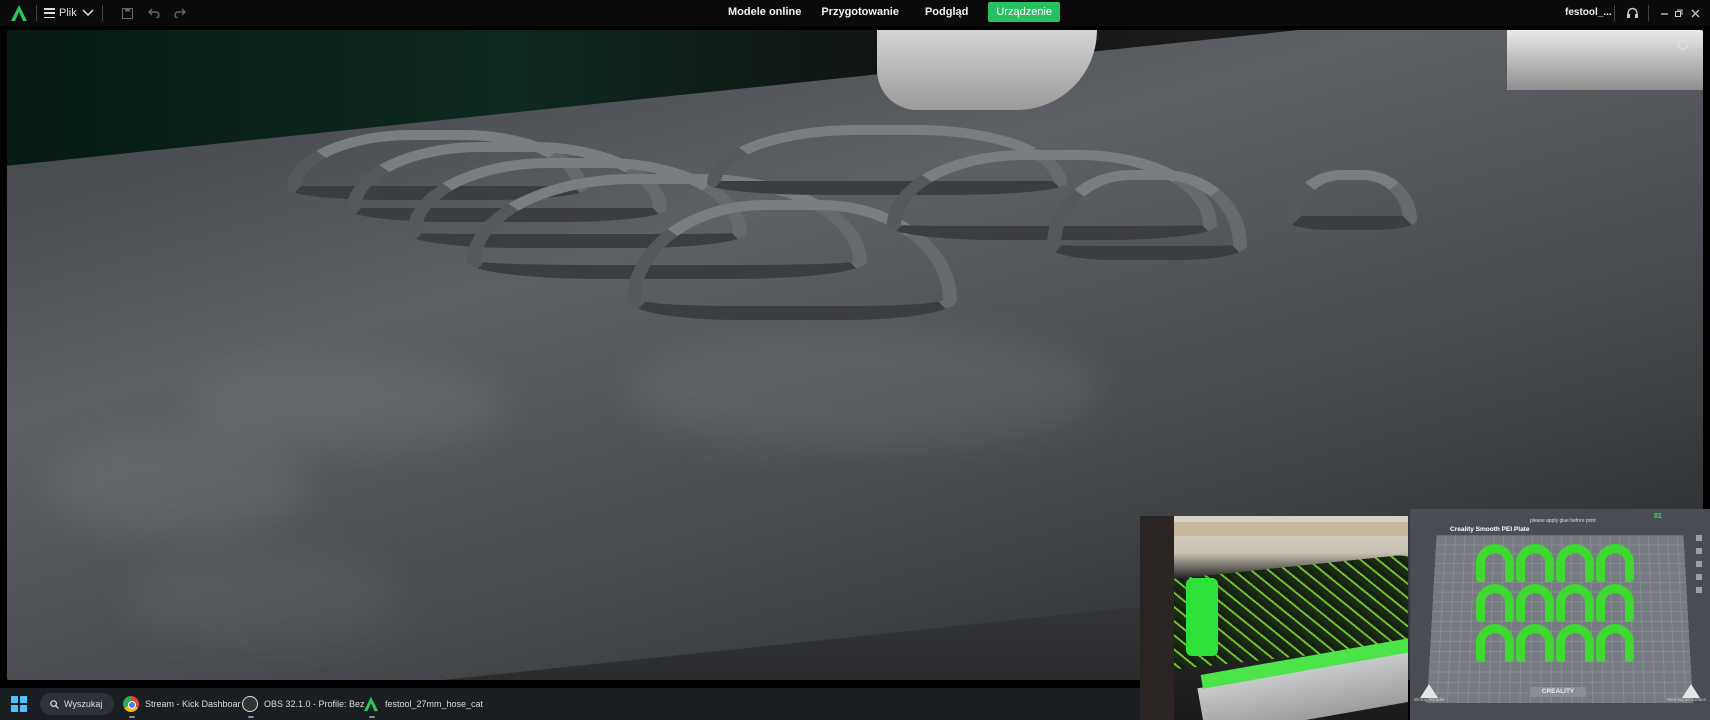  I want to click on obs-icon, so click(250, 704).